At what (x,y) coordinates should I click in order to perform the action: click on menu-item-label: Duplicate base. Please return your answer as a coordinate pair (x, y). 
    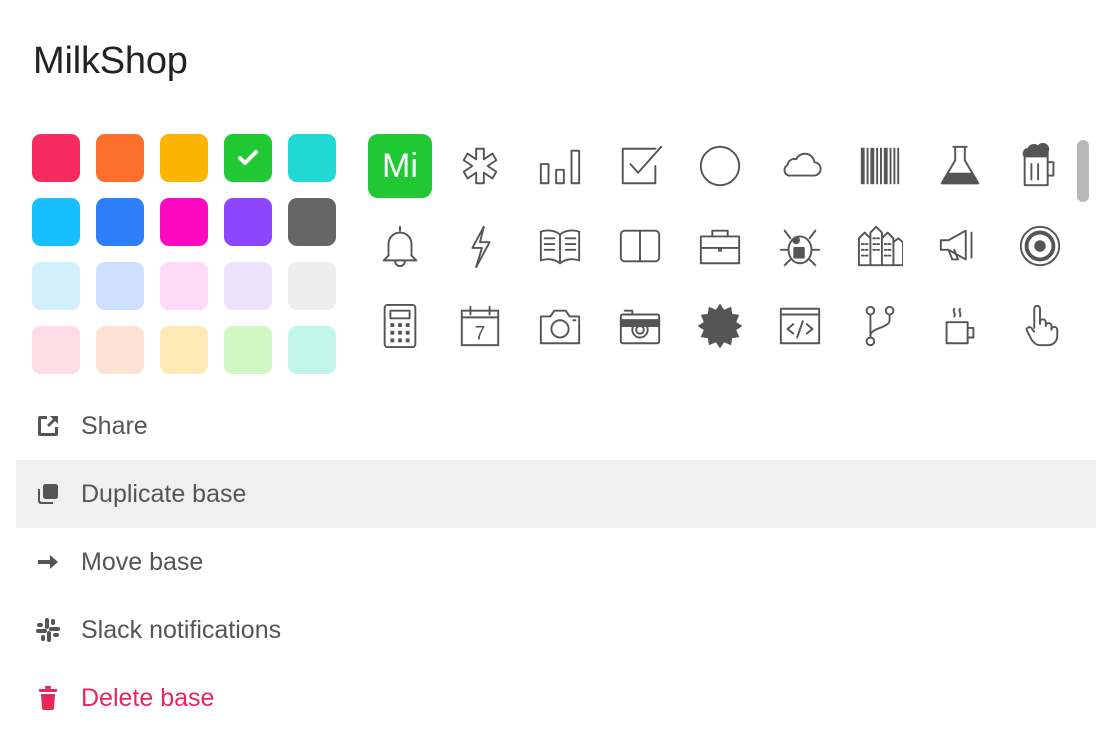
    Looking at the image, I should click on (164, 493).